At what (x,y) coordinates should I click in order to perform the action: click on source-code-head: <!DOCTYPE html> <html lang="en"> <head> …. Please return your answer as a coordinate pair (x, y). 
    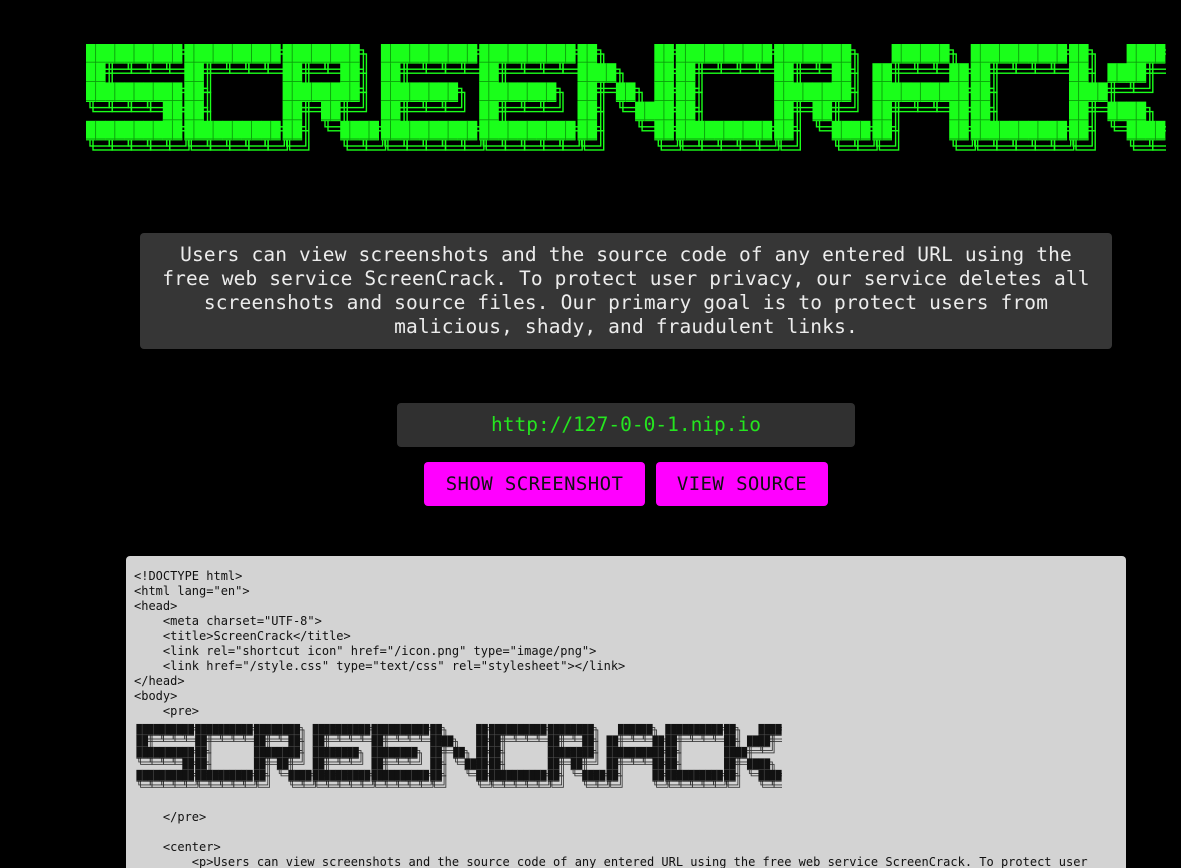
    Looking at the image, I should click on (380, 643).